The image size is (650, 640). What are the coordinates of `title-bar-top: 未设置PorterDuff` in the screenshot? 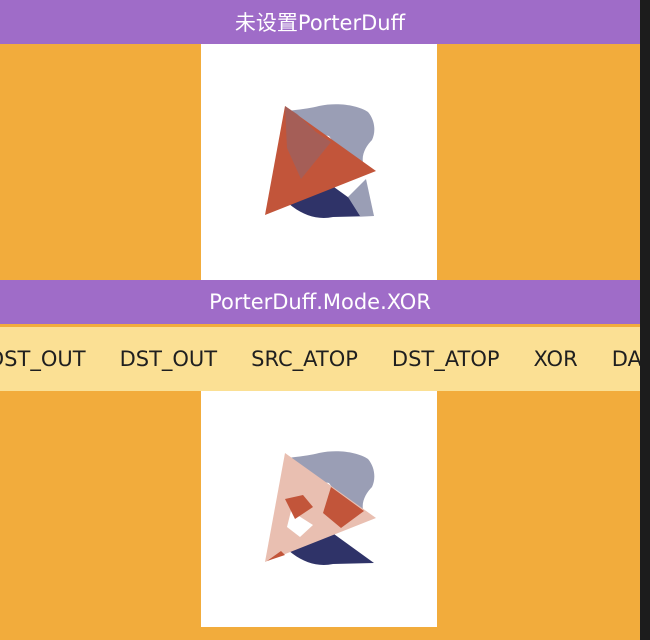 It's located at (320, 22).